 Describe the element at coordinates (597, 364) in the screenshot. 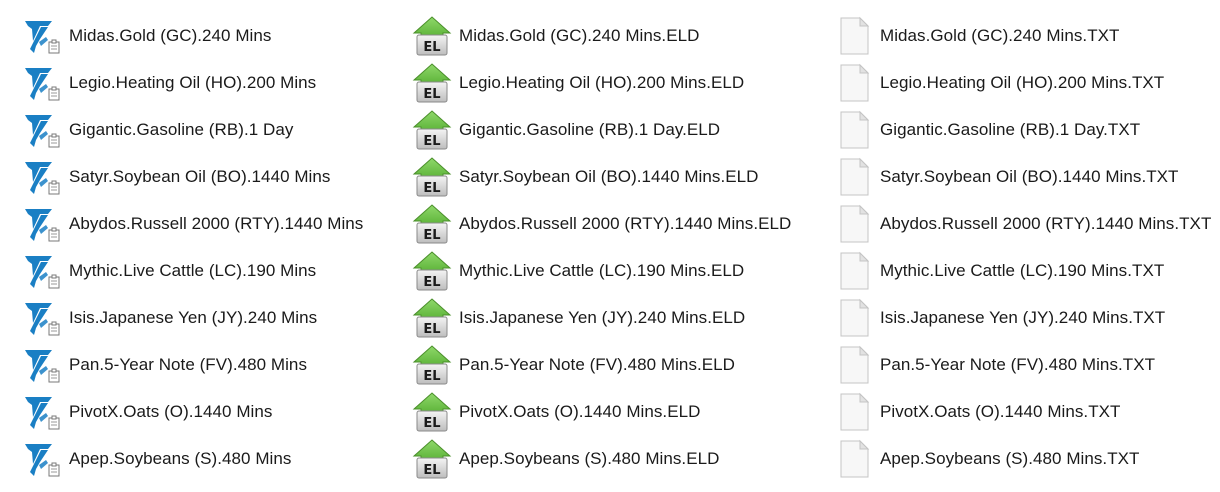

I see `file-name-label: Pan.5-Year Note (FV).480 Mins.ELD` at that location.